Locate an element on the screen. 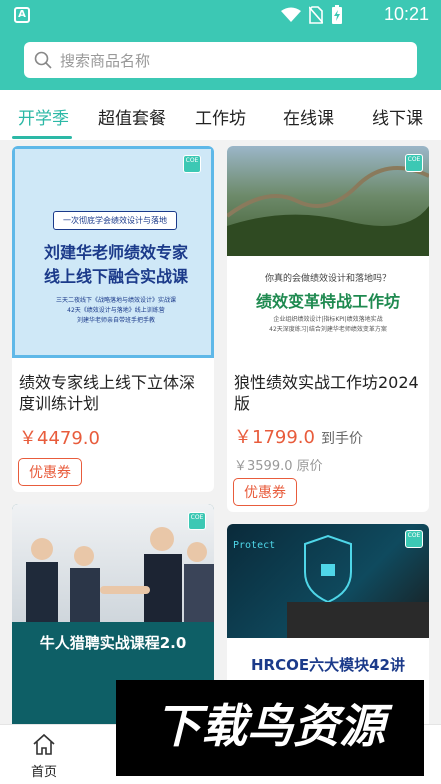 Image resolution: width=441 pixels, height=784 pixels. image-headline-1: 刘建华老师绩效专家 is located at coordinates (115, 252).